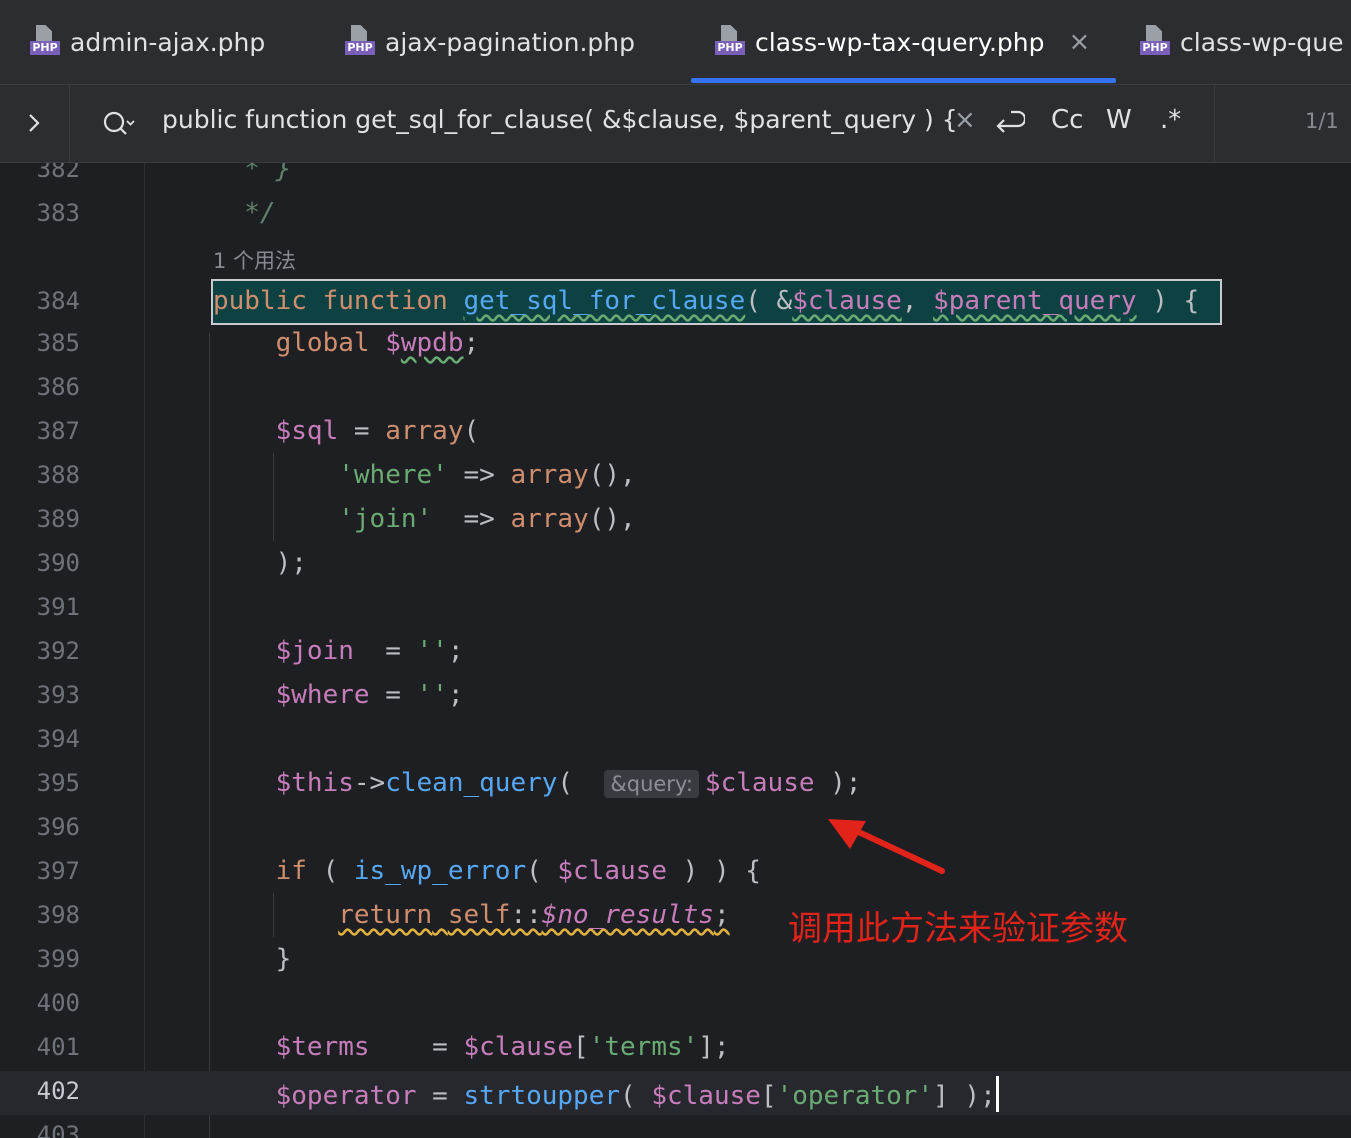 This screenshot has height=1138, width=1351. Describe the element at coordinates (252, 959) in the screenshot. I see `code-text: }` at that location.